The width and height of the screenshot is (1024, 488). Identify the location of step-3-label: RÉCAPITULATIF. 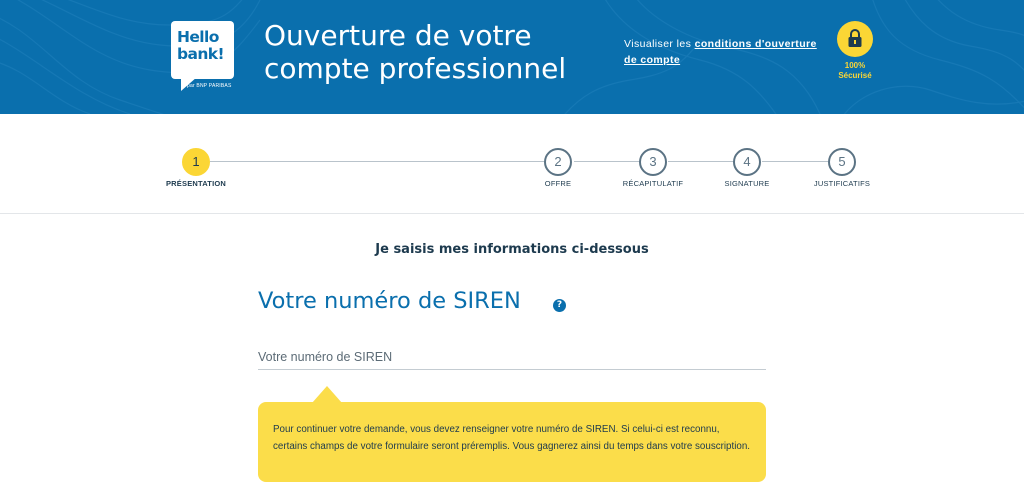
(653, 183).